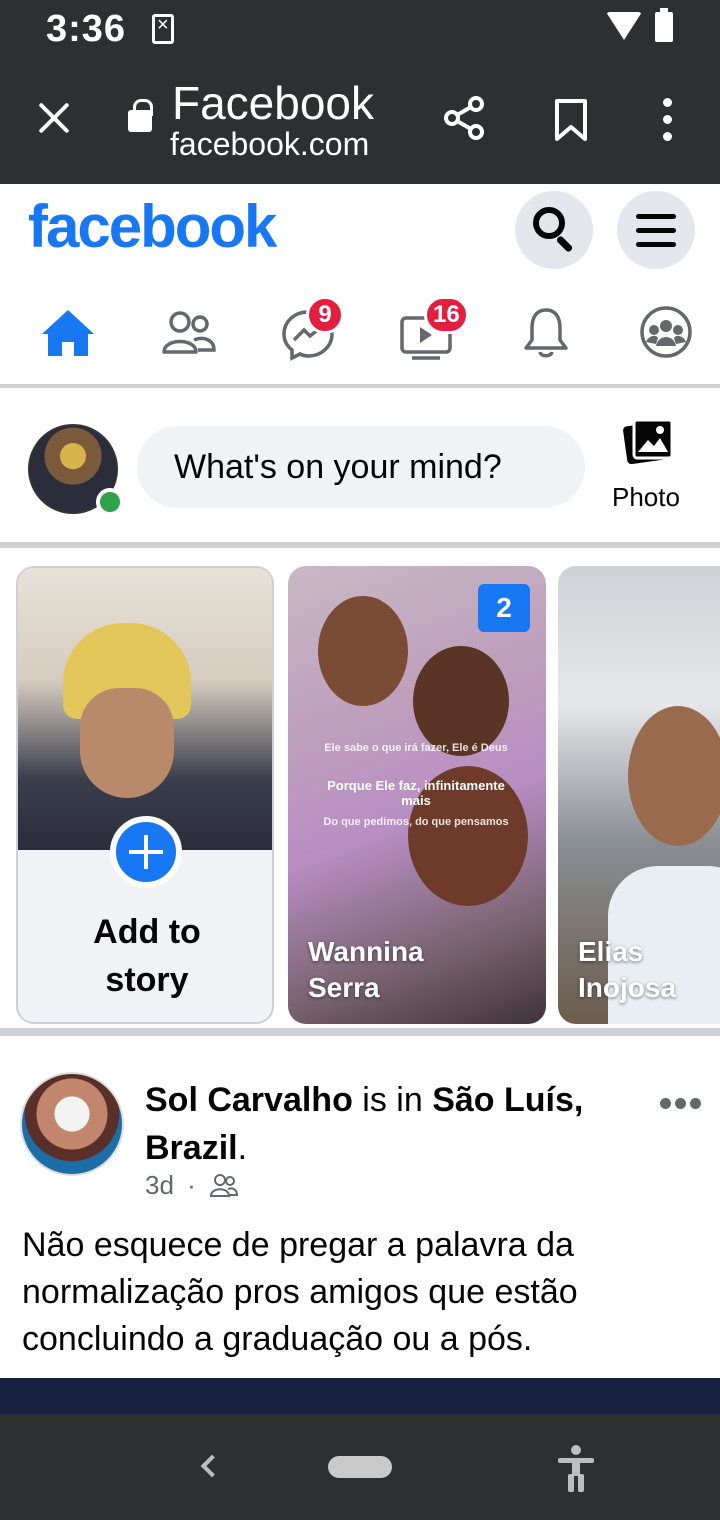 The width and height of the screenshot is (720, 1520). I want to click on story-author-name: Wannina Serra, so click(366, 969).